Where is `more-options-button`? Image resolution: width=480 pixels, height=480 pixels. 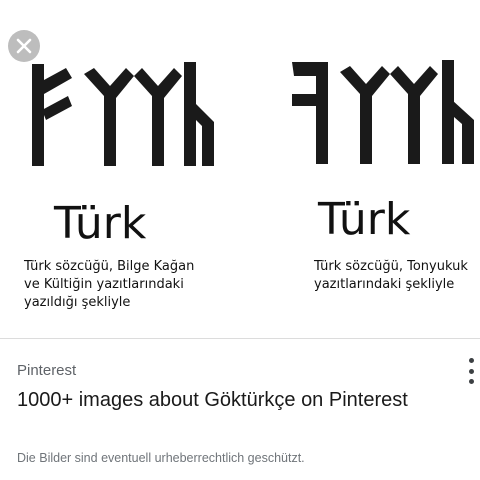
more-options-button is located at coordinates (471, 371).